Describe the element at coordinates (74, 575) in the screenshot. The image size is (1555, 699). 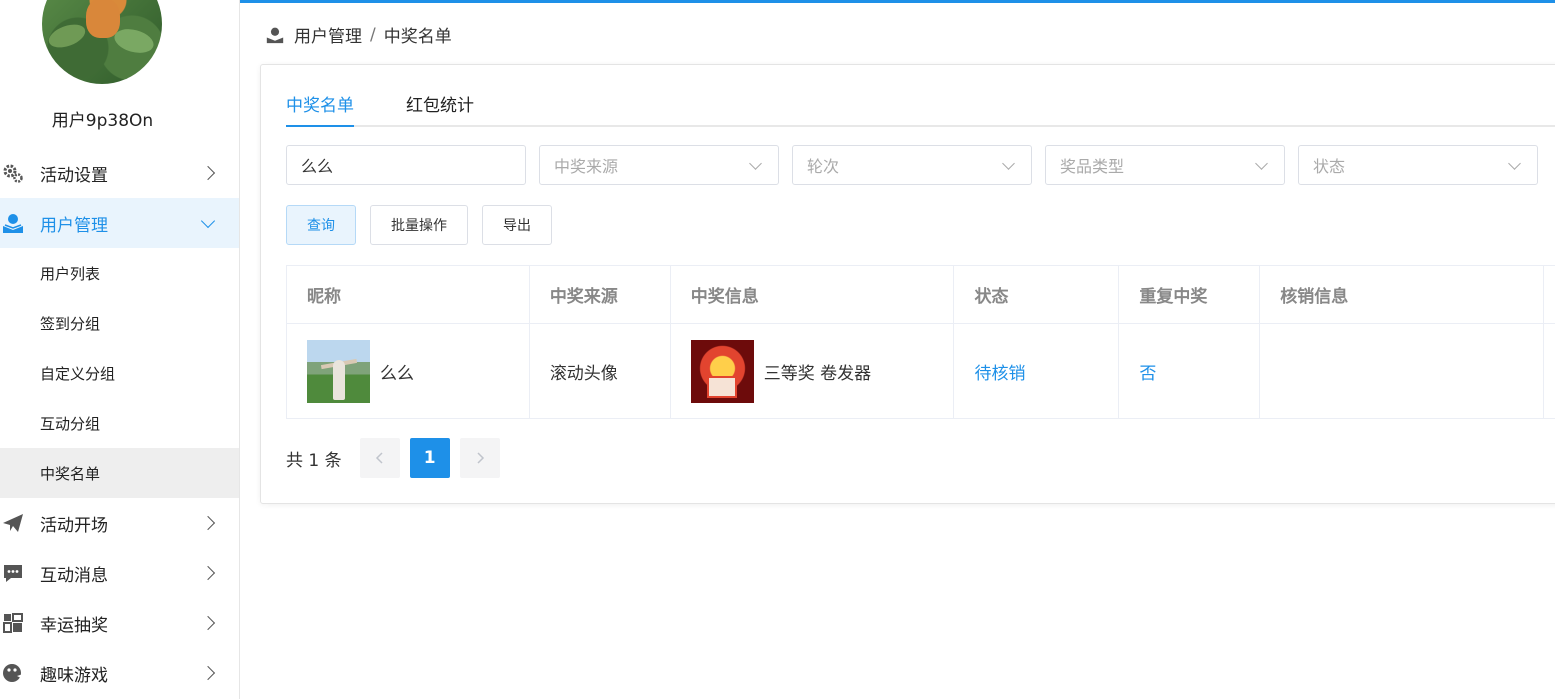
I see `sidebar-item-label: 互动消息` at that location.